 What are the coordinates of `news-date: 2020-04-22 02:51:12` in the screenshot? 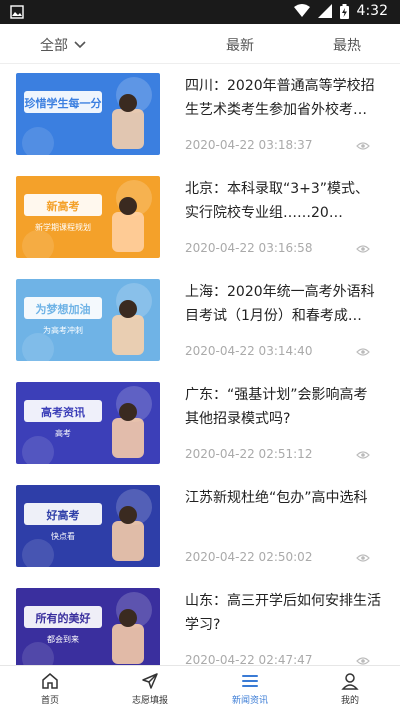 It's located at (249, 454).